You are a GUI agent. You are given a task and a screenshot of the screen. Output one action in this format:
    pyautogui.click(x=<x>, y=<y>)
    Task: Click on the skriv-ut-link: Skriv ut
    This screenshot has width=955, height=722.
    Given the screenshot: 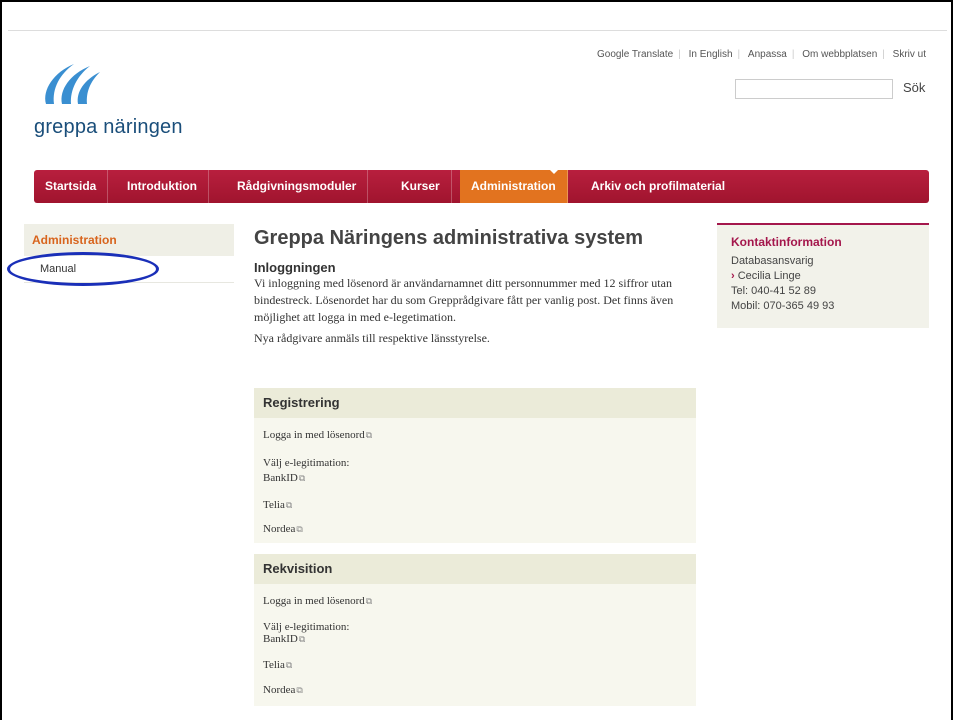 What is the action you would take?
    pyautogui.click(x=909, y=54)
    